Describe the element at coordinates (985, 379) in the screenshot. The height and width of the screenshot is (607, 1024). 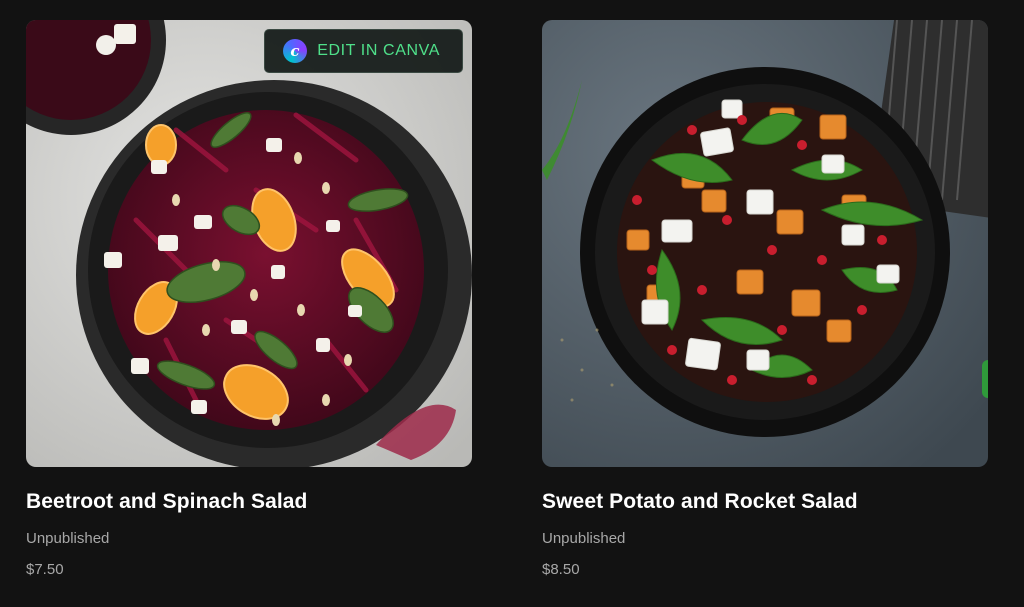
I see `offscreen-card-edge` at that location.